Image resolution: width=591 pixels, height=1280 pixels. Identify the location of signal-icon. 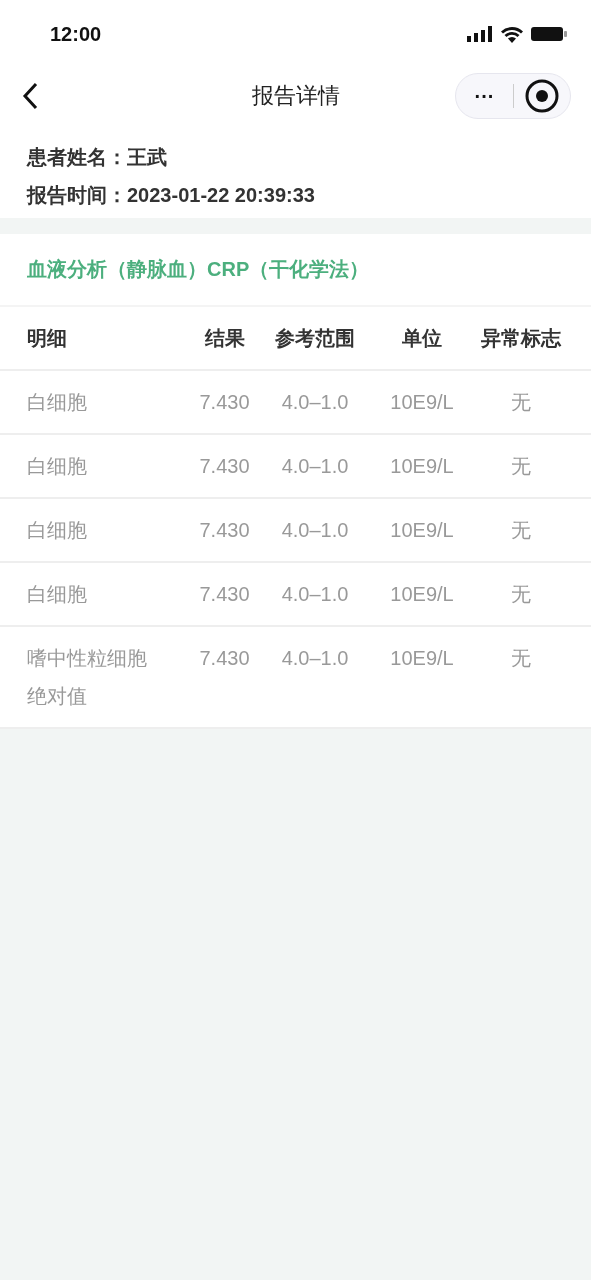
(480, 34).